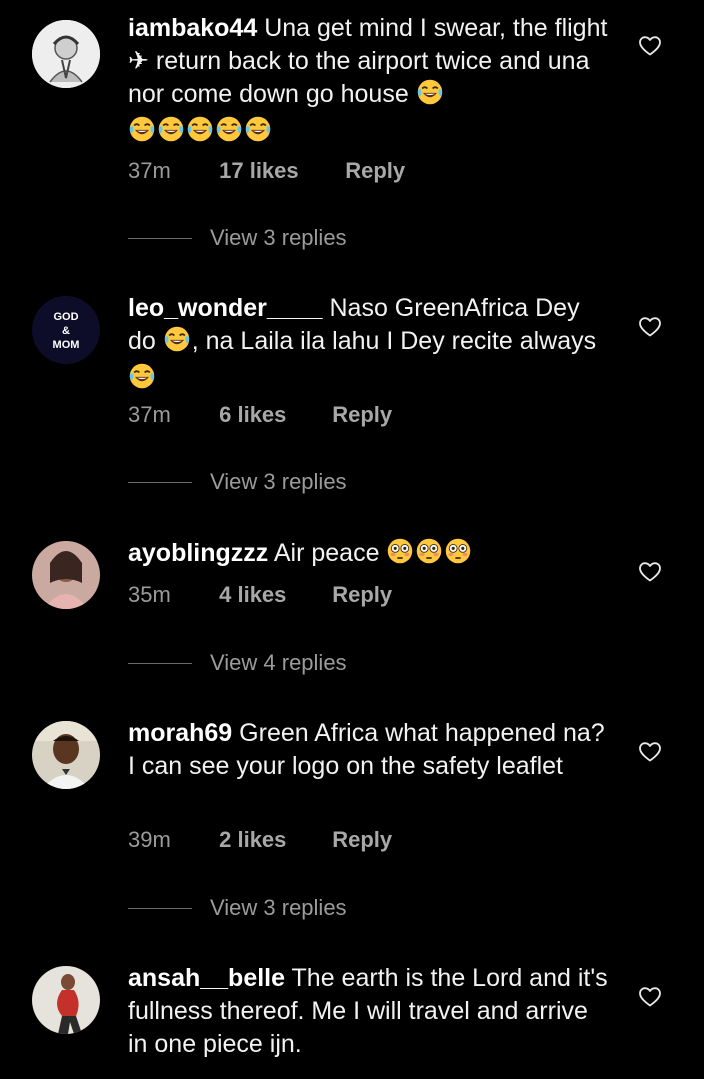  Describe the element at coordinates (206, 978) in the screenshot. I see `comment-username: ansah__belle` at that location.